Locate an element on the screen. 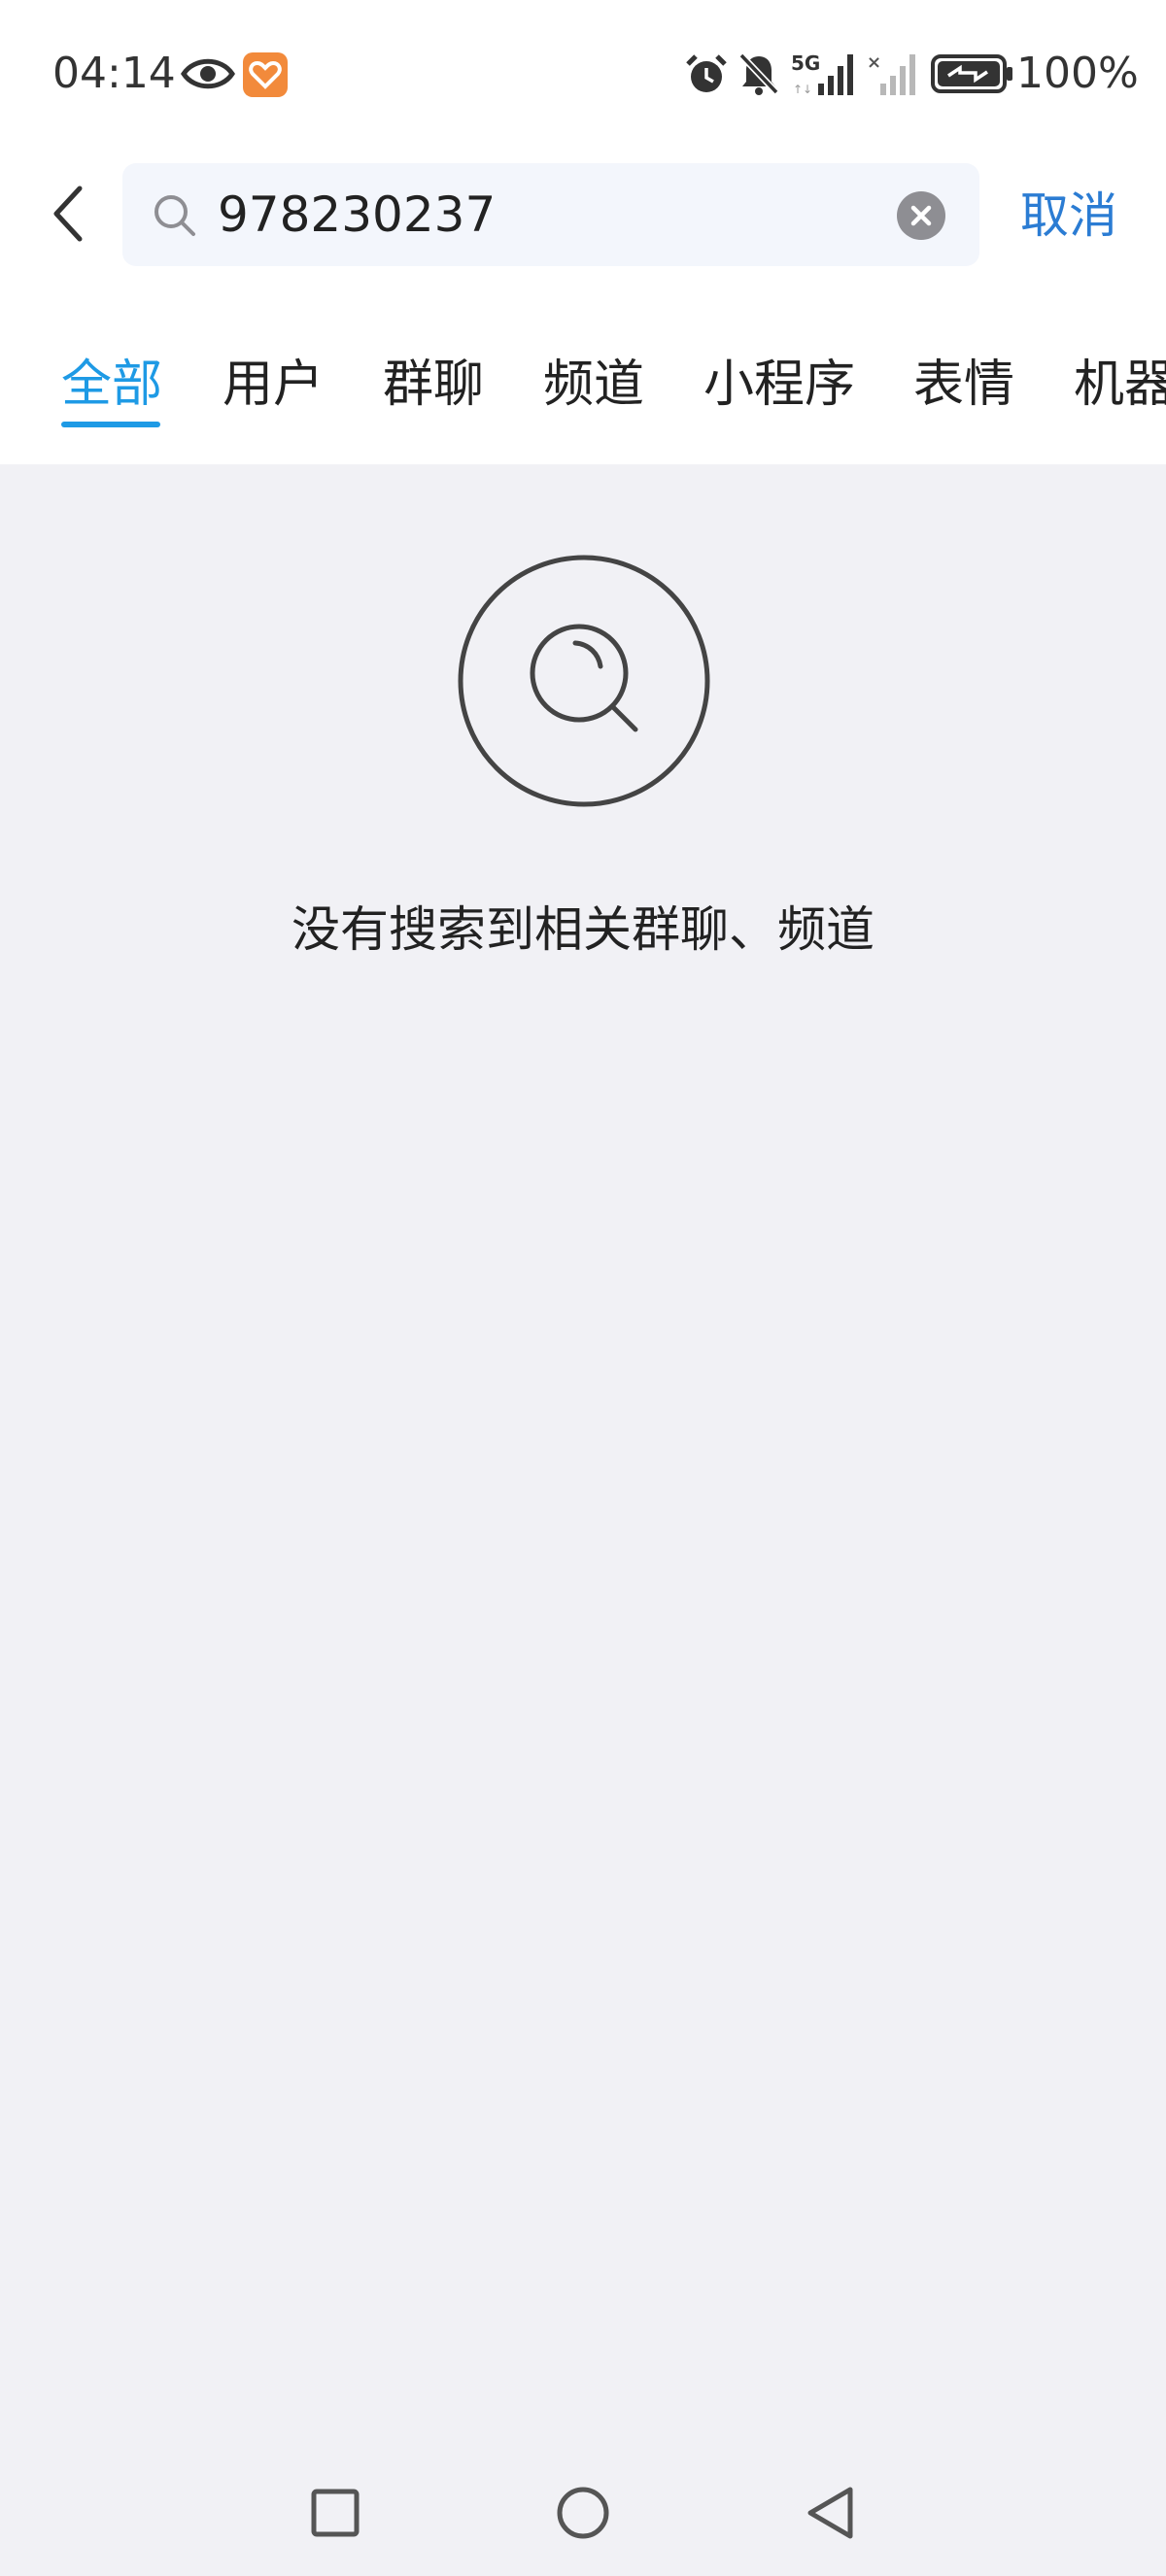 This screenshot has width=1166, height=2576. clear-icon is located at coordinates (921, 215).